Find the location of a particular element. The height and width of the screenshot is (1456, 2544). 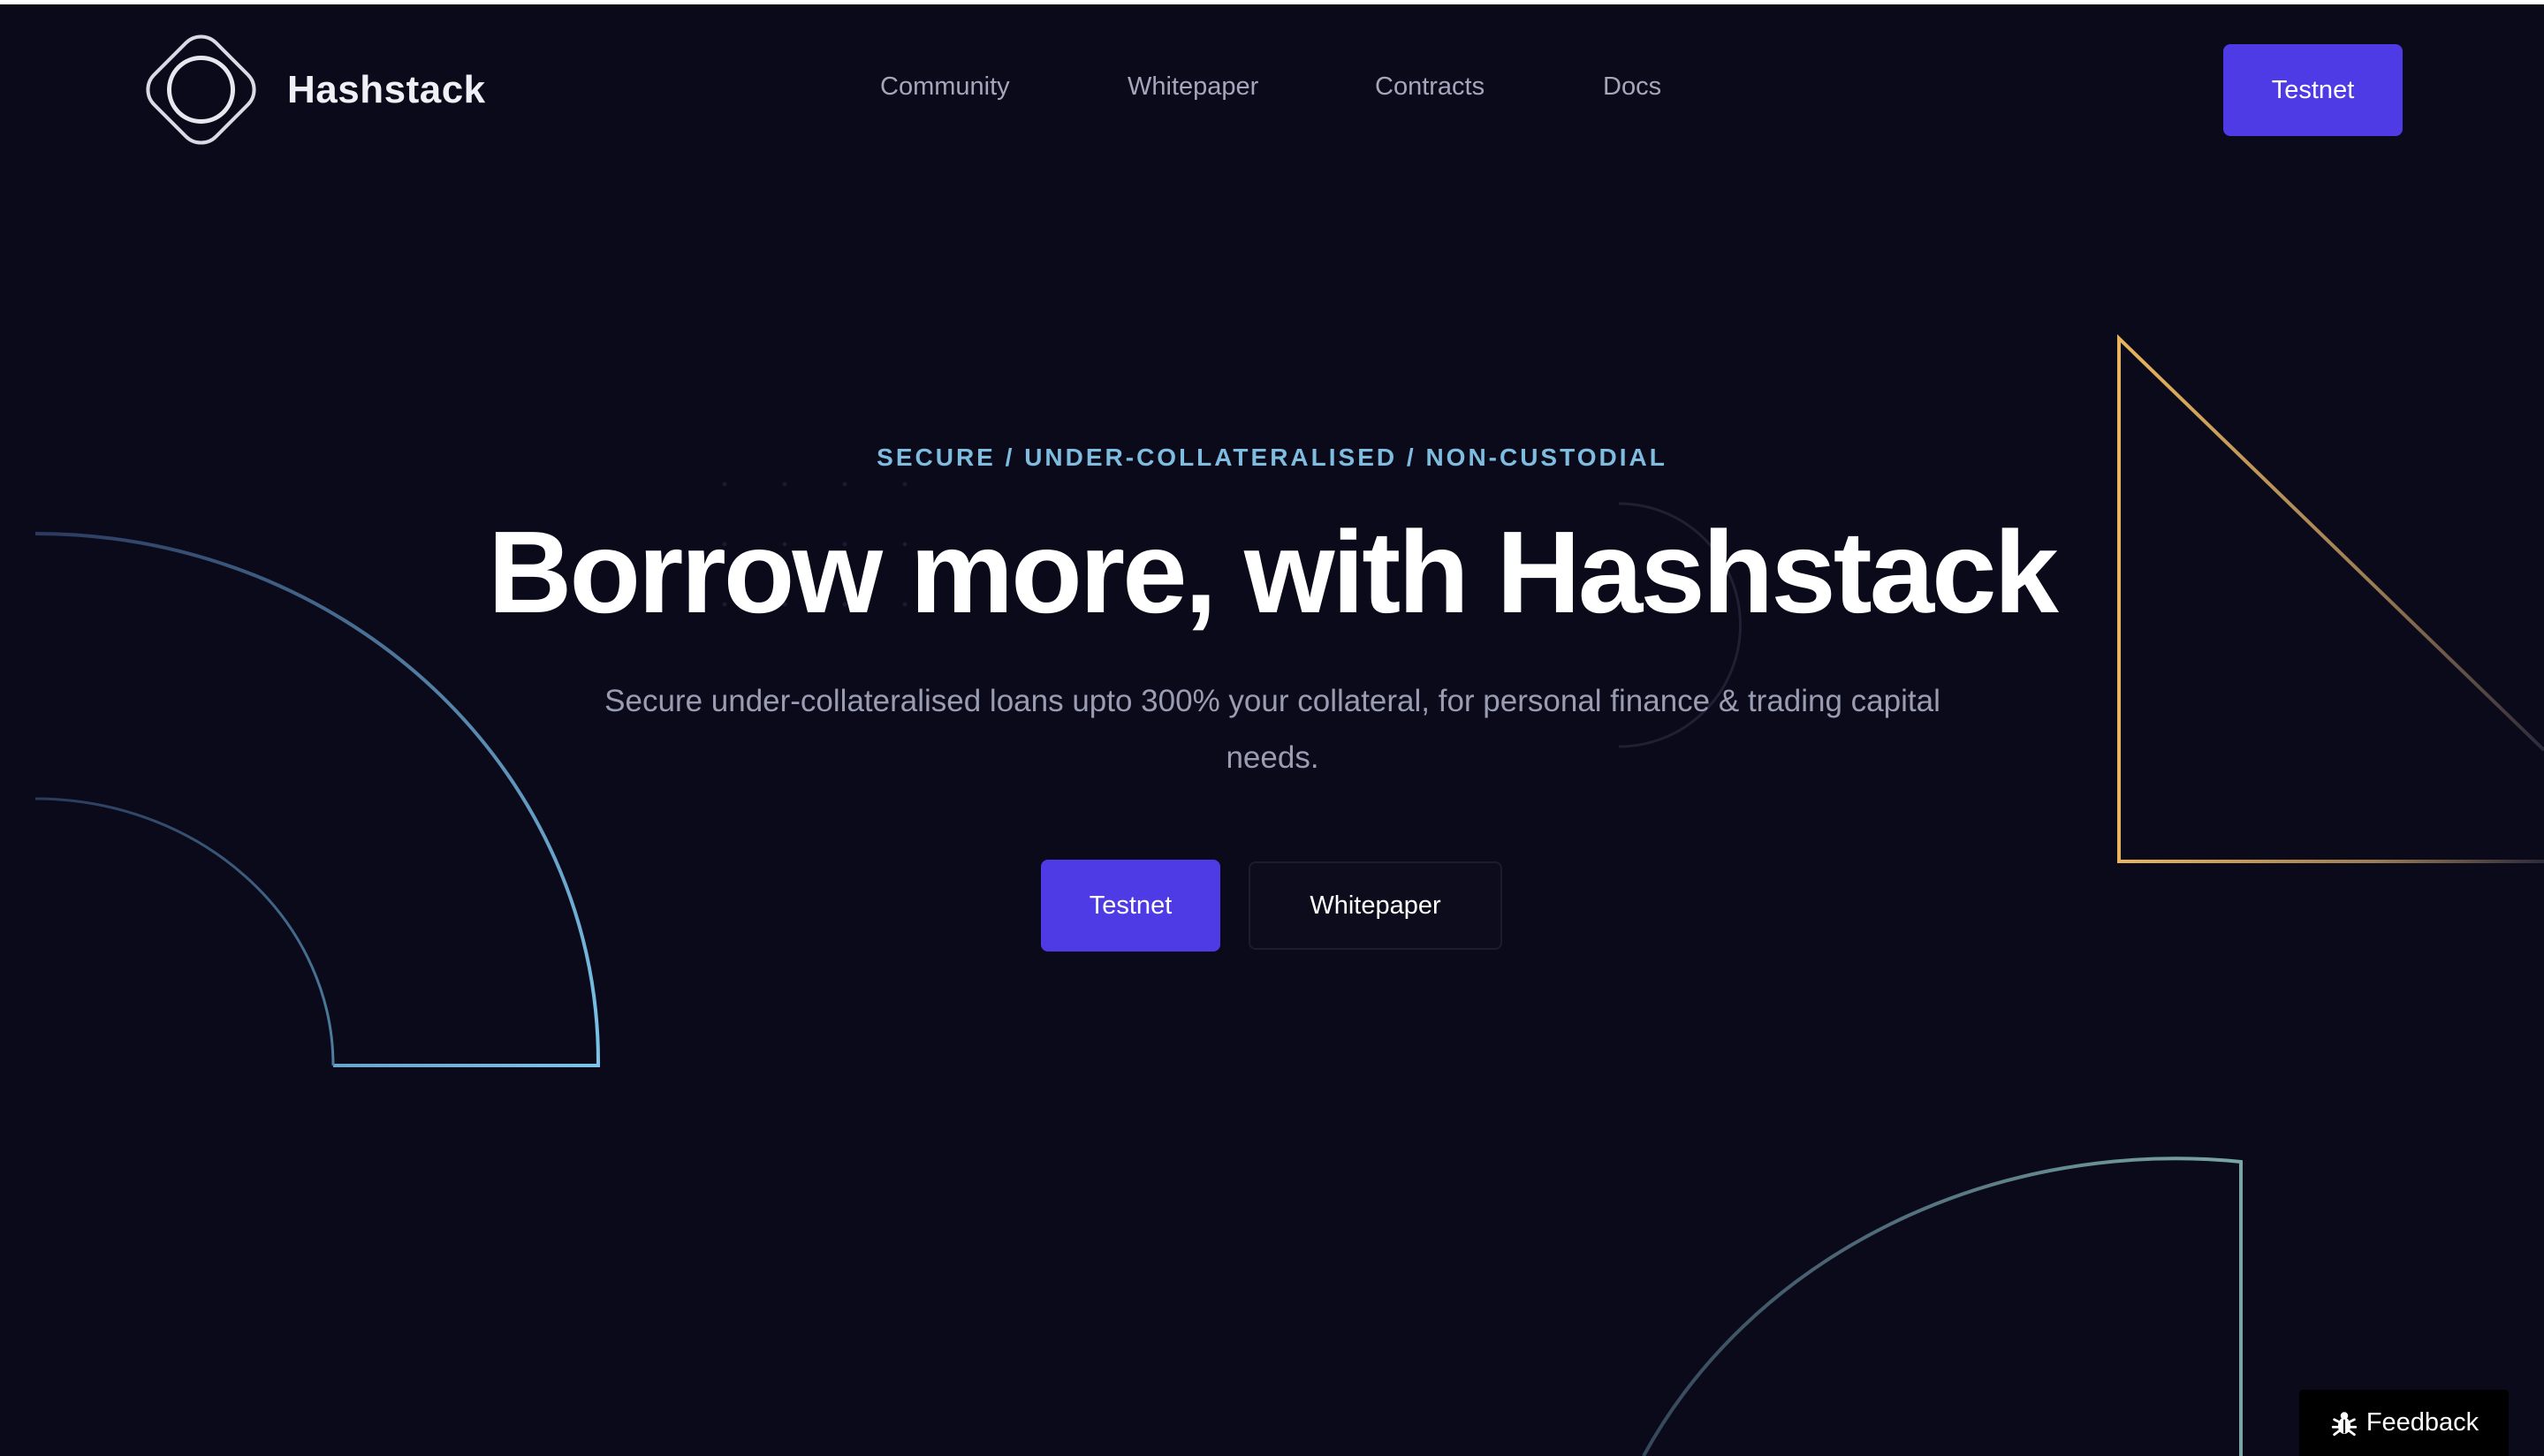

feedback-label: Feedback is located at coordinates (2422, 1422).